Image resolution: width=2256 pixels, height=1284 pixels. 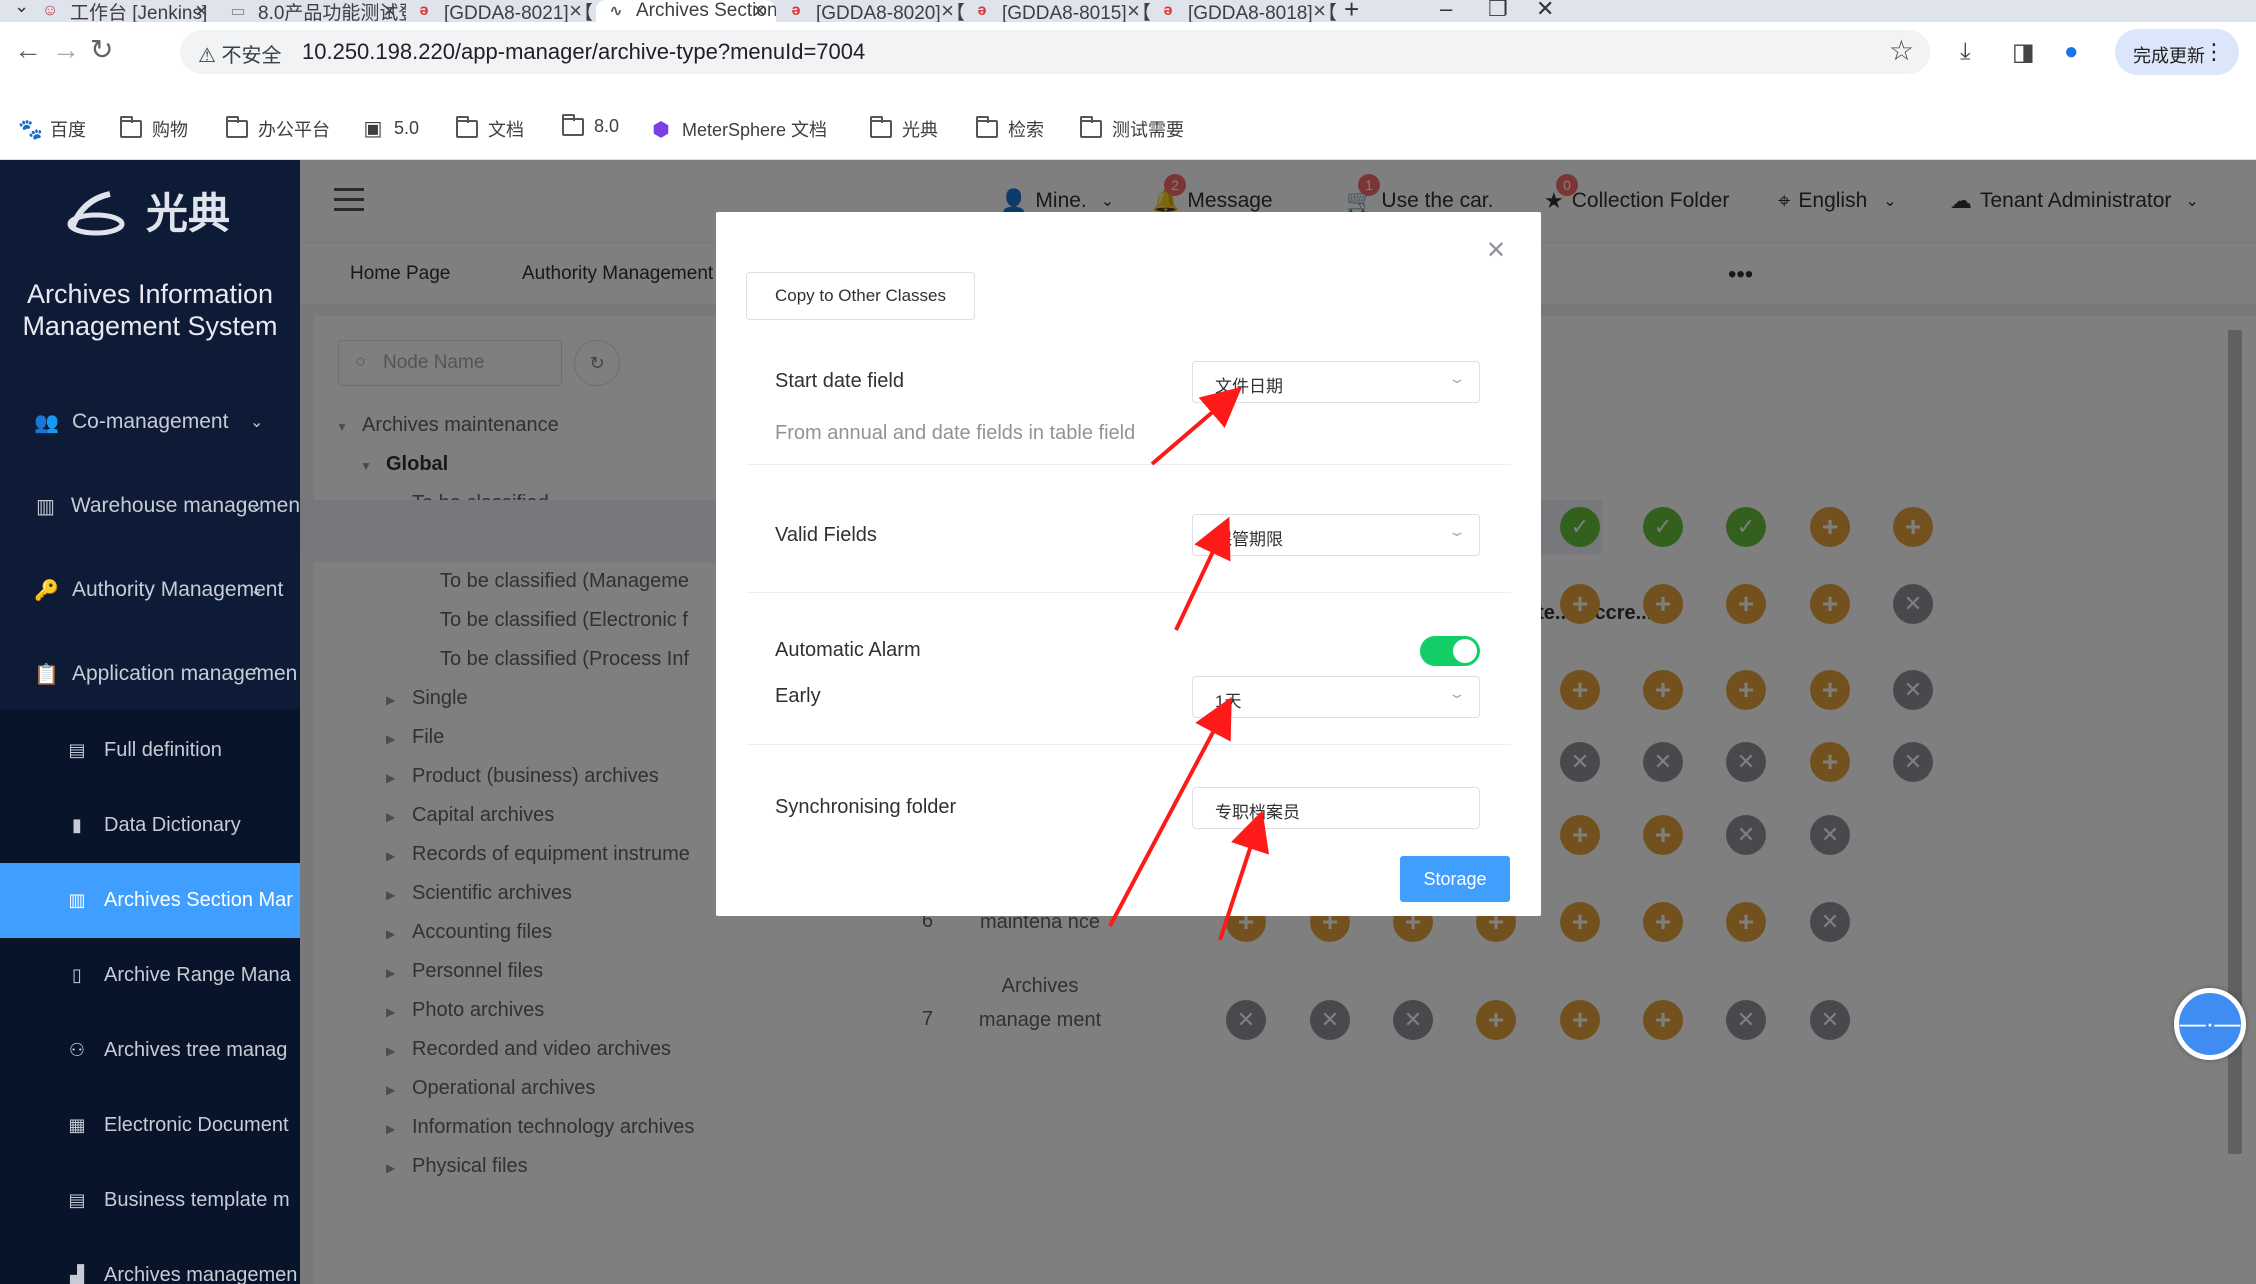 What do you see at coordinates (66, 50) in the screenshot?
I see `forward-icon: →` at bounding box center [66, 50].